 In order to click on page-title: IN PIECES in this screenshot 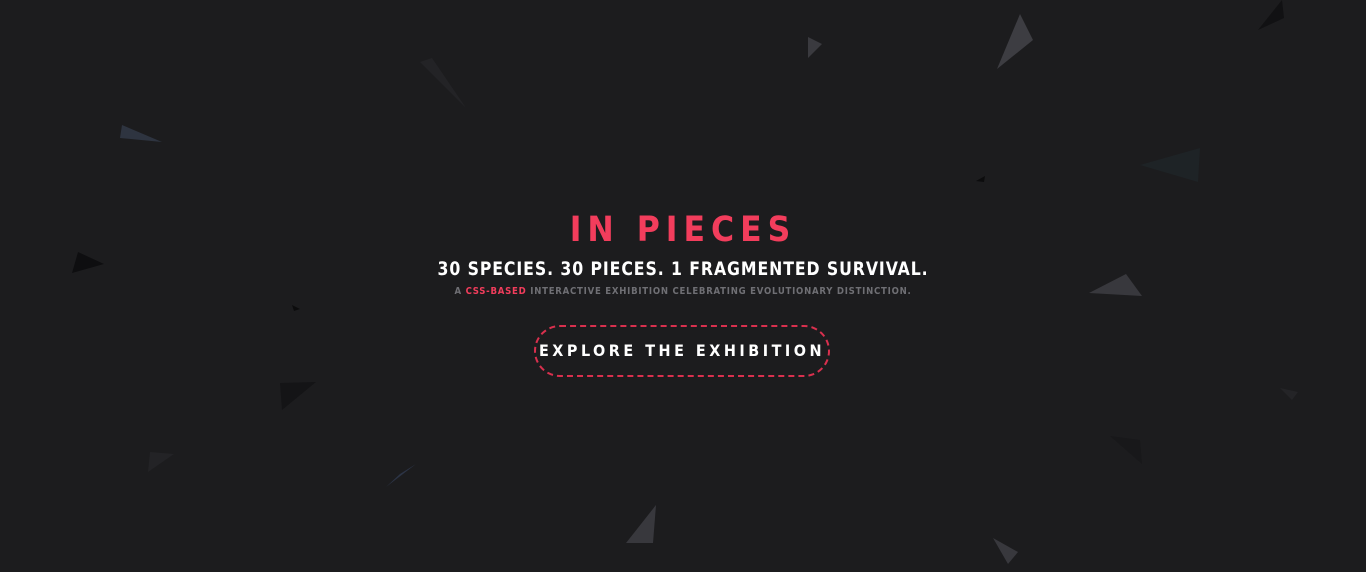, I will do `click(683, 230)`.